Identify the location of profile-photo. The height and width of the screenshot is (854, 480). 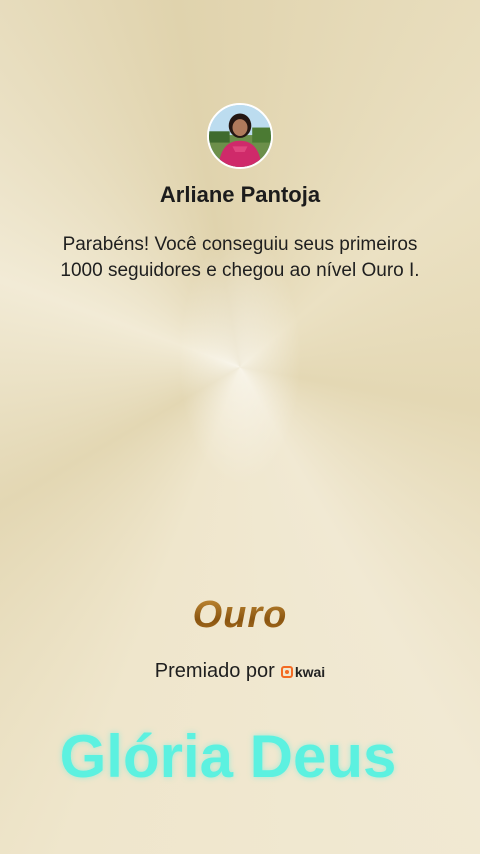
(240, 136).